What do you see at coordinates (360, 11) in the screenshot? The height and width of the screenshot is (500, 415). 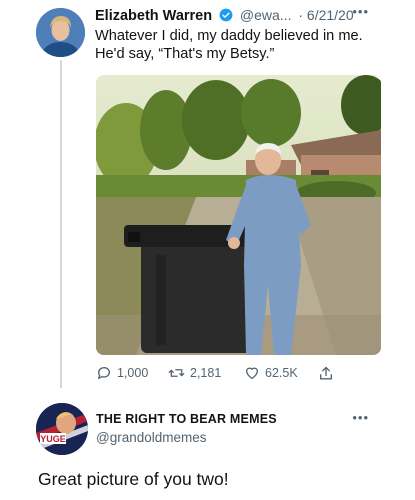 I see `more-options-icon: •••` at bounding box center [360, 11].